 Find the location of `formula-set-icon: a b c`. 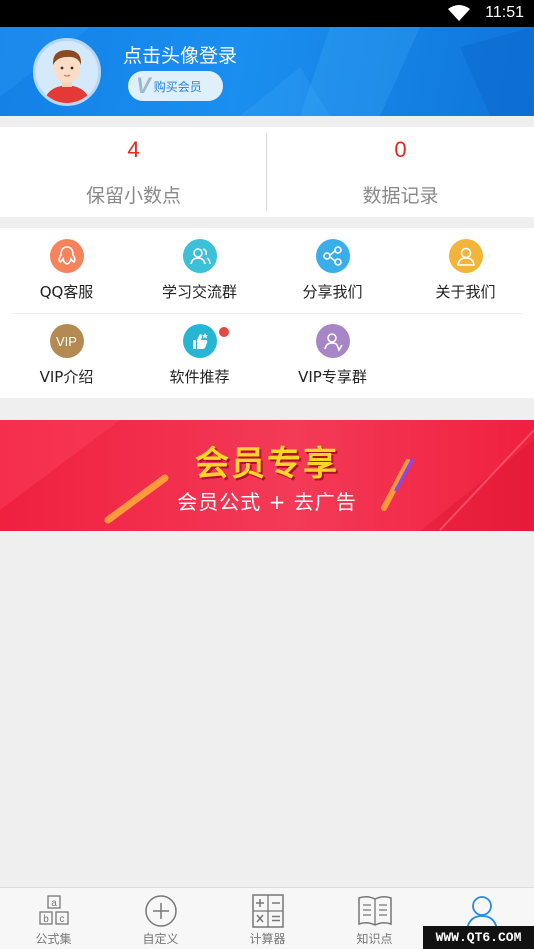

formula-set-icon: a b c is located at coordinates (53, 910).